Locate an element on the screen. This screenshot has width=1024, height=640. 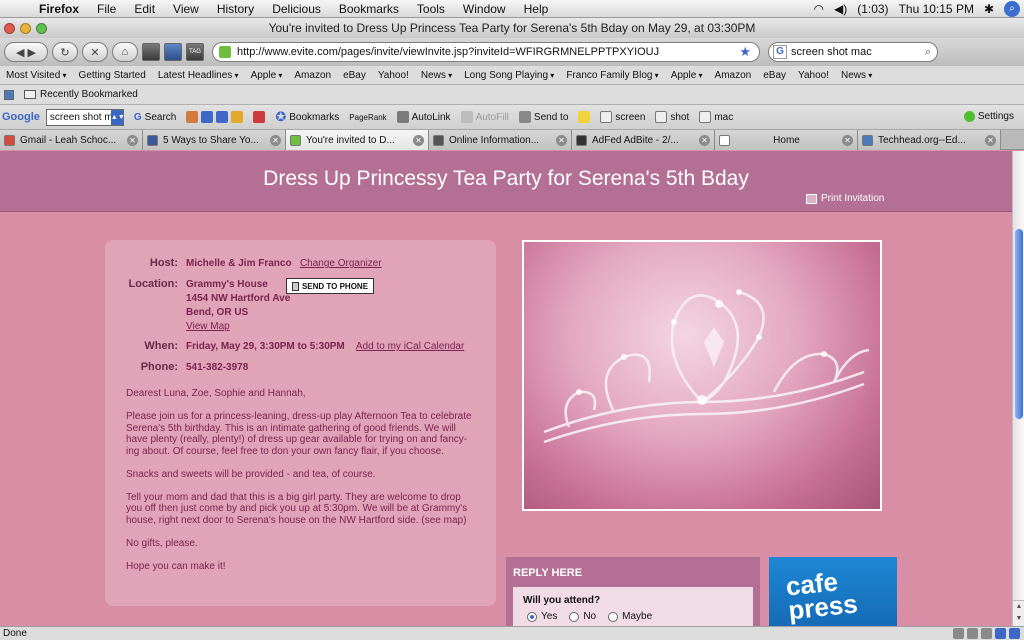
menu-file: File is located at coordinates (106, 9).